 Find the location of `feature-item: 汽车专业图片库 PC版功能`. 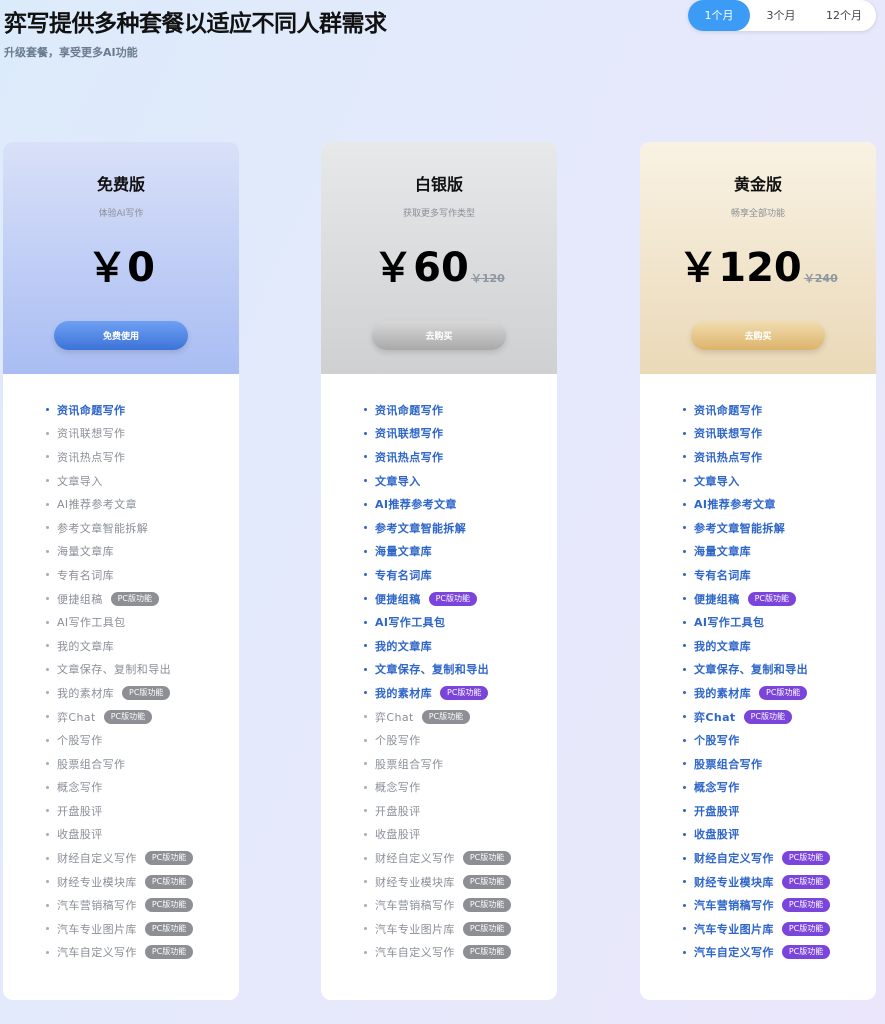

feature-item: 汽车专业图片库 PC版功能 is located at coordinates (779, 929).